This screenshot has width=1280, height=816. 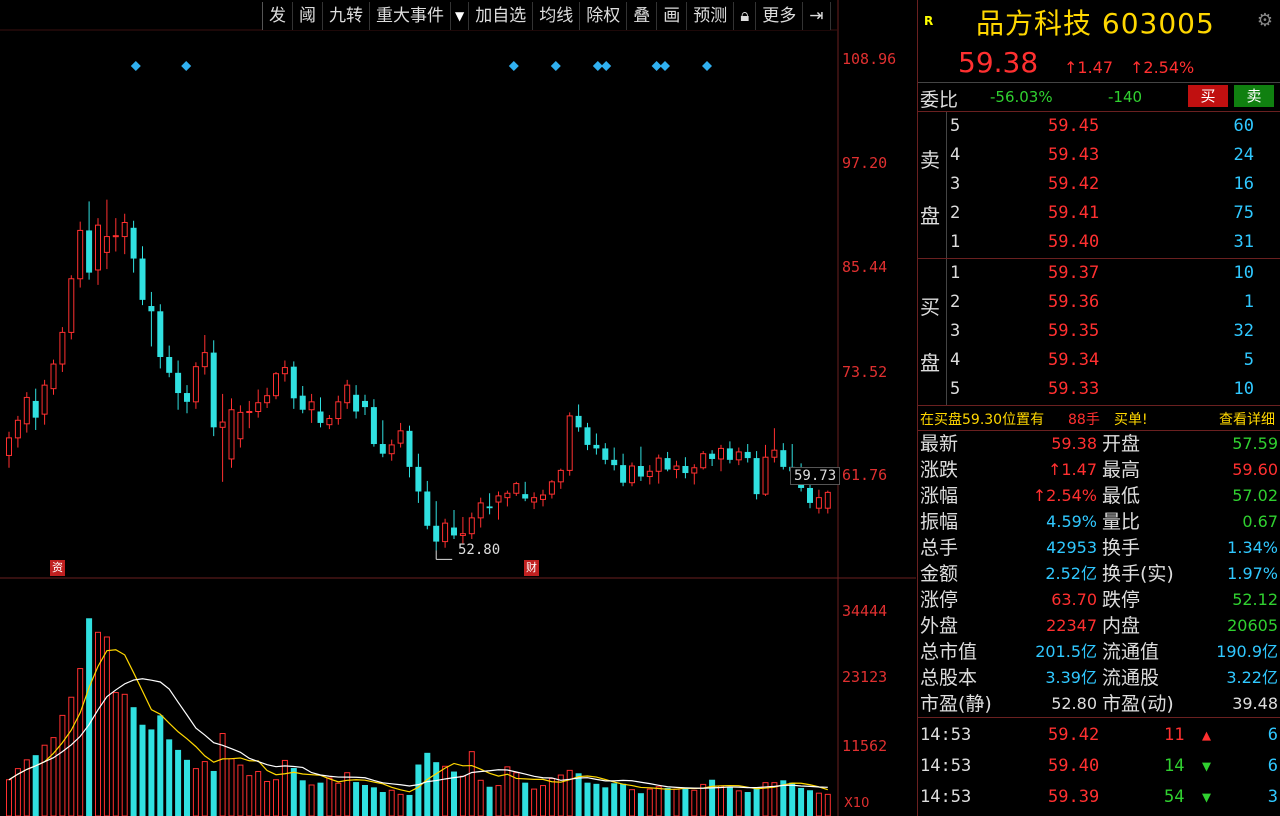 What do you see at coordinates (278, 16) in the screenshot?
I see `toolbar-button-0: 发` at bounding box center [278, 16].